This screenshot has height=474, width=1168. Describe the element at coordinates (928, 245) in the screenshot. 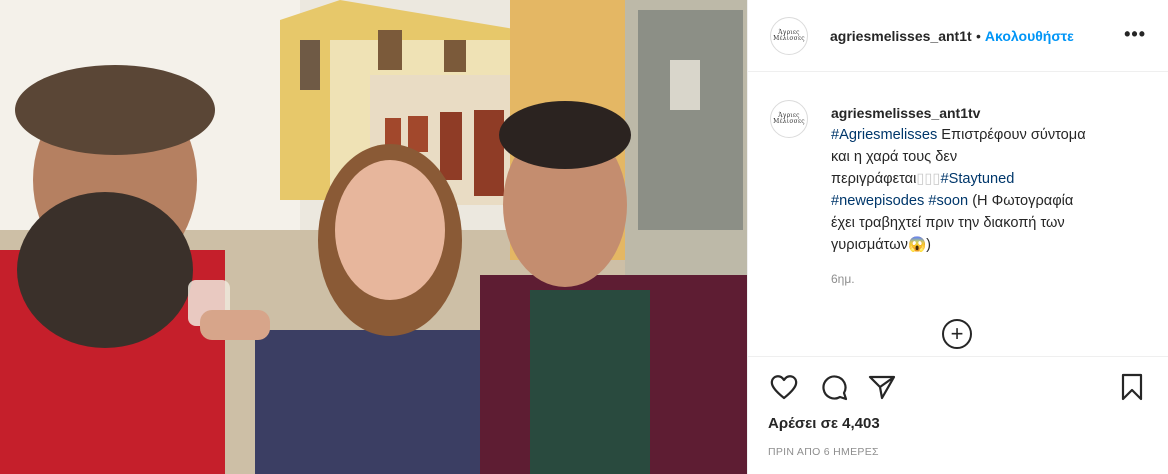

I see `caption-text-3: )` at that location.